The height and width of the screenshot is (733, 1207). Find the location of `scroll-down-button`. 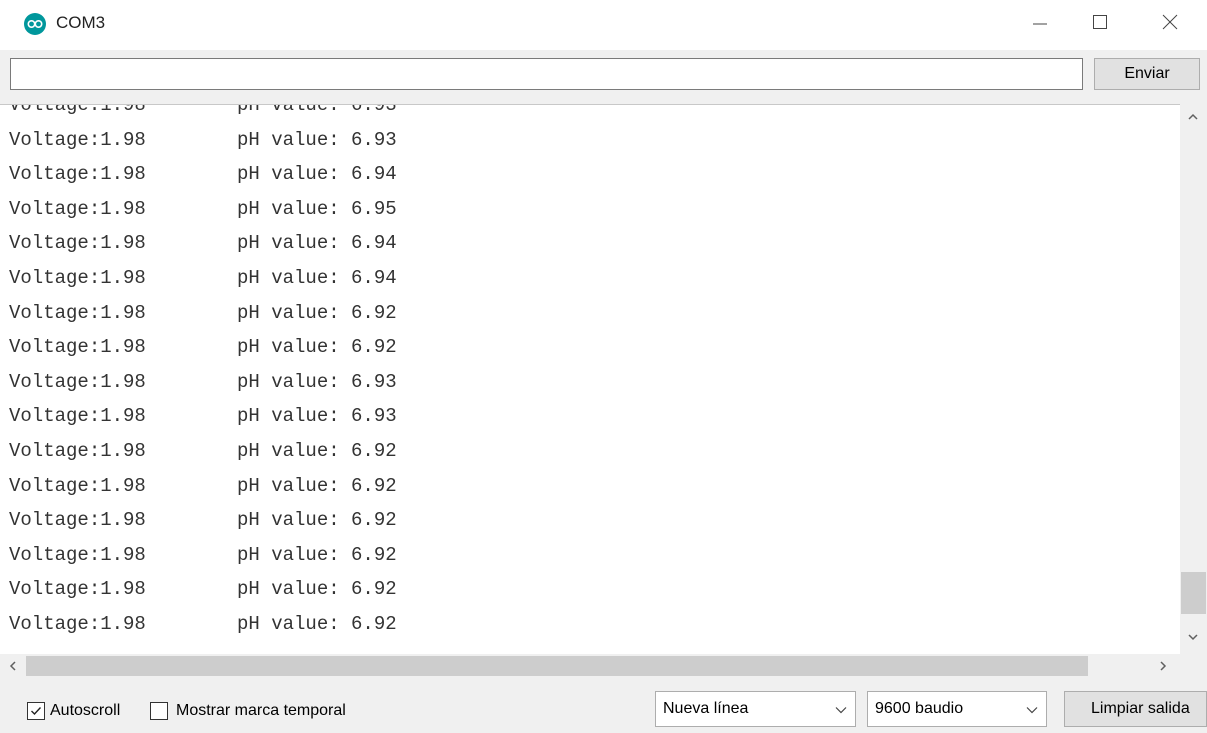

scroll-down-button is located at coordinates (1193, 639).